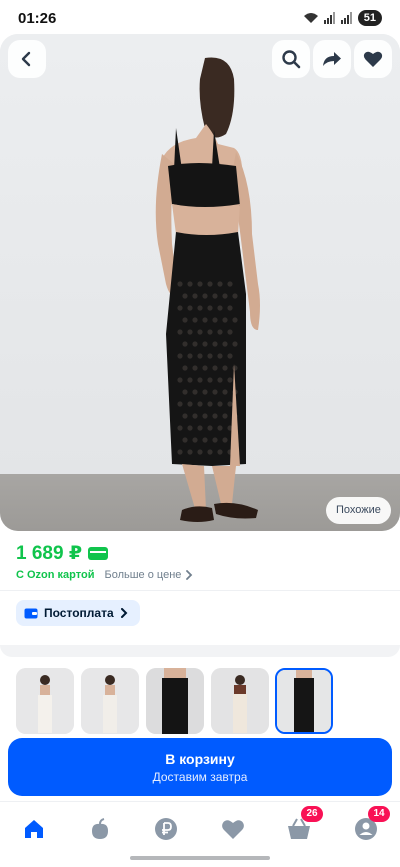 This screenshot has width=400, height=867. What do you see at coordinates (200, 18) in the screenshot?
I see `status-bar: 01:26 51` at bounding box center [200, 18].